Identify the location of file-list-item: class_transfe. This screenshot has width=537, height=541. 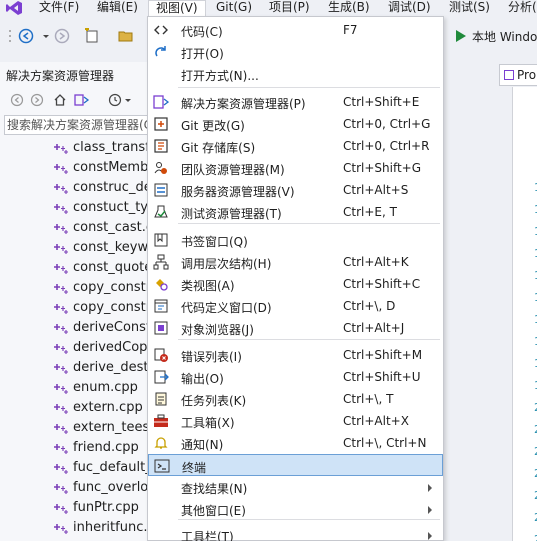
(74, 148).